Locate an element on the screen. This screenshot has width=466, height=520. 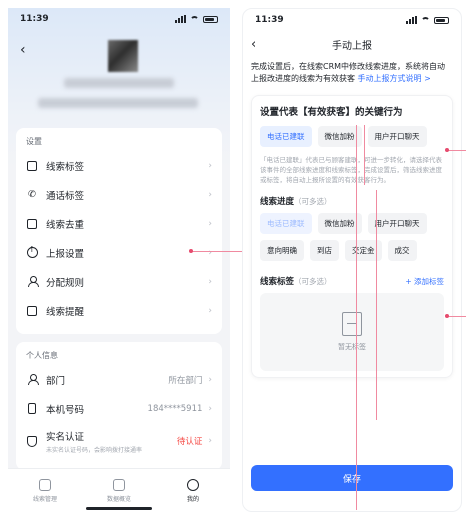
key-action-phone-connected: 电话已建联 is located at coordinates (286, 136).